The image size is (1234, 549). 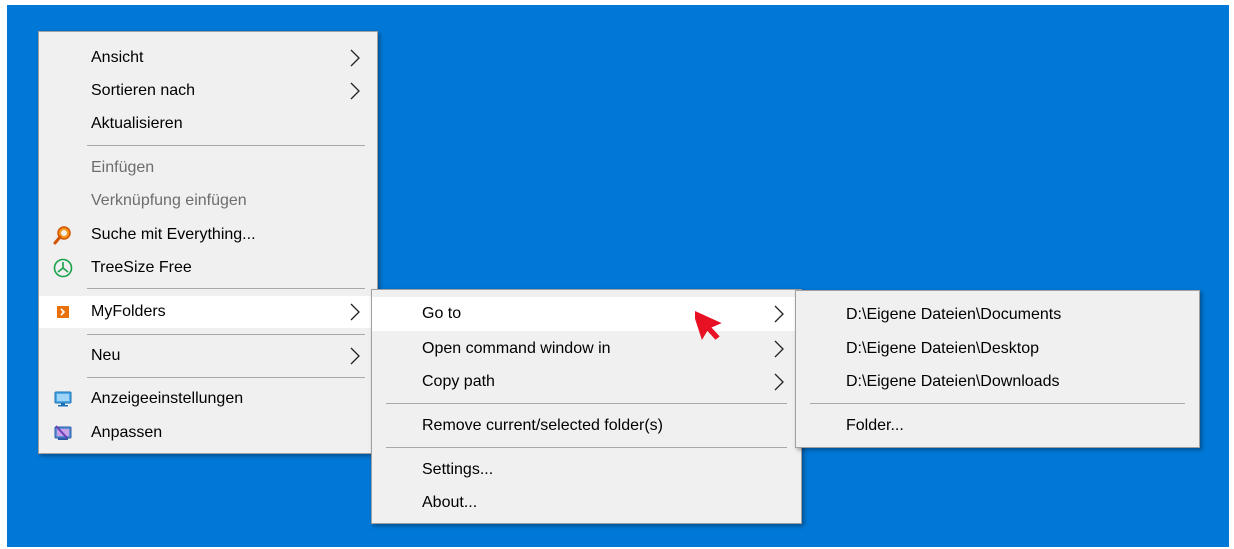 I want to click on menu-item-myfolders: MyFolders, so click(x=208, y=312).